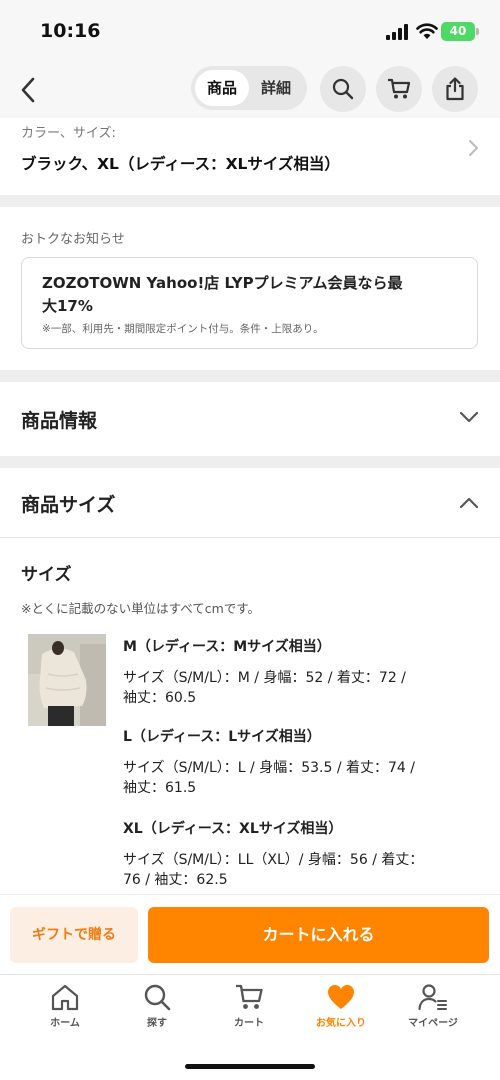 This screenshot has height=1080, width=500. I want to click on tabbar-item-search: 探す, so click(157, 1011).